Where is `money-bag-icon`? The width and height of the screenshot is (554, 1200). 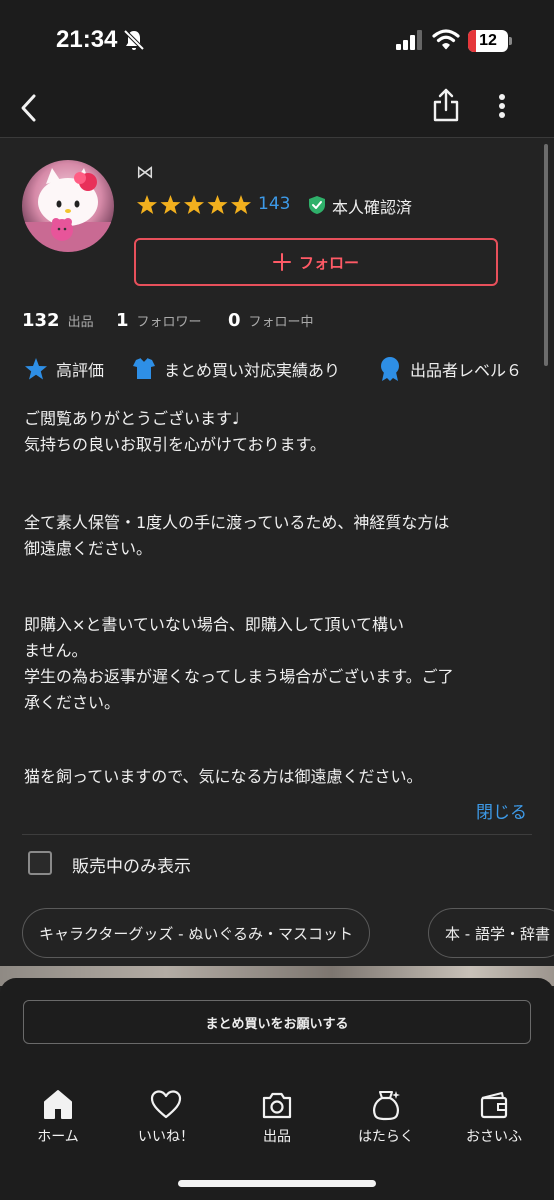
money-bag-icon is located at coordinates (386, 1106).